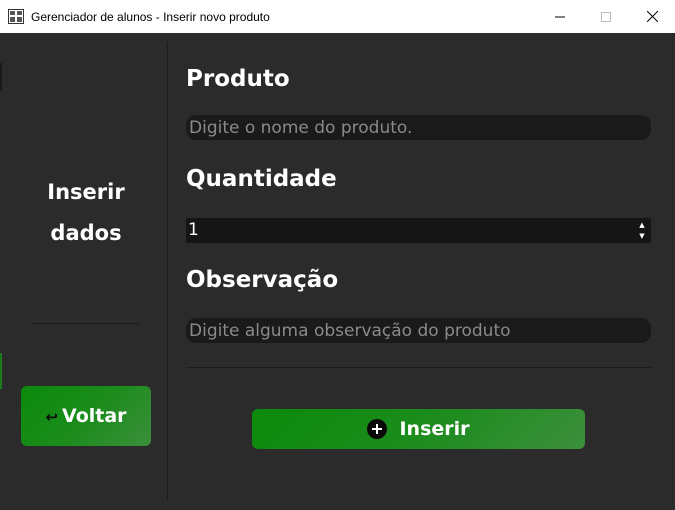 This screenshot has height=510, width=675. I want to click on sidebar-title-line2: dados, so click(86, 233).